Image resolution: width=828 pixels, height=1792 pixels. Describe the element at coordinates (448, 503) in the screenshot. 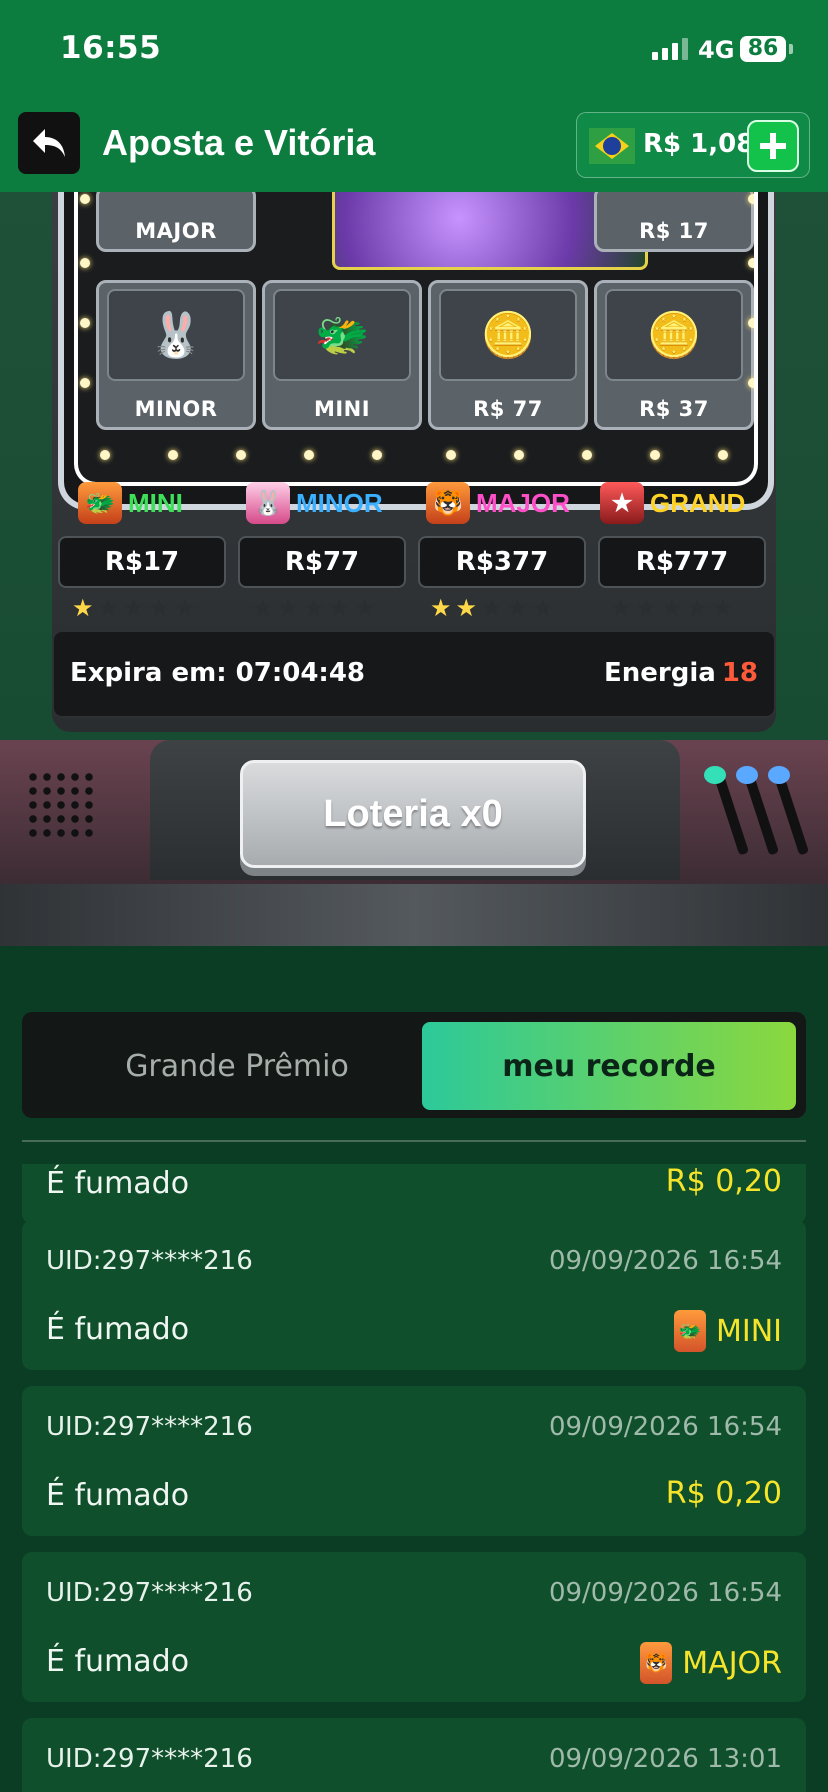

I see `wild-tiger-icon: 🐯` at that location.